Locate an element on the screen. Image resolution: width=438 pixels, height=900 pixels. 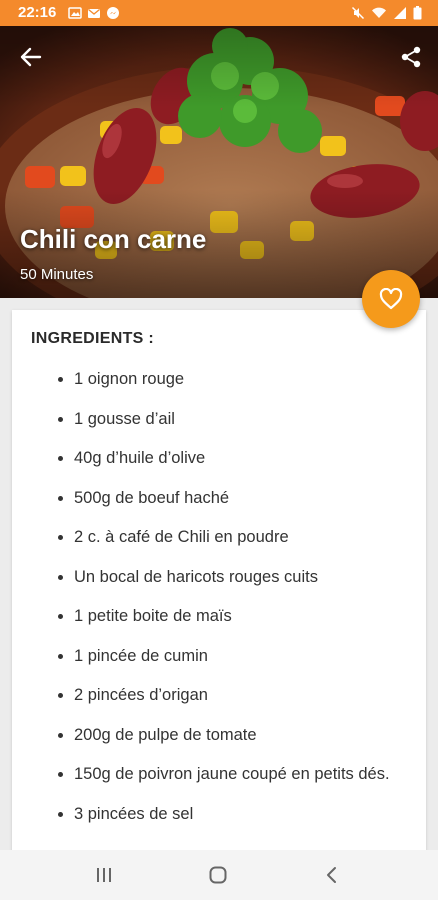
share-button is located at coordinates (411, 57).